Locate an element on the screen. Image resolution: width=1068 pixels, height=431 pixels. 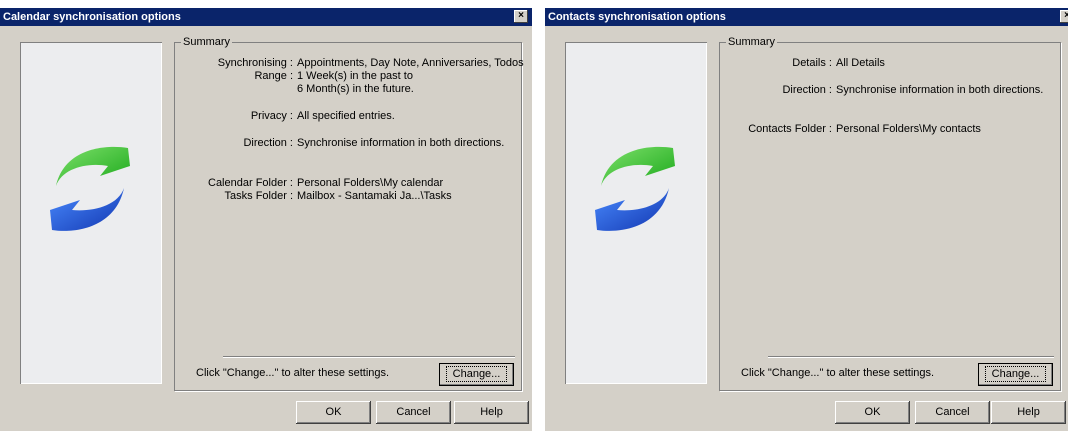
summary-label: Calendar Folder : is located at coordinates (250, 183).